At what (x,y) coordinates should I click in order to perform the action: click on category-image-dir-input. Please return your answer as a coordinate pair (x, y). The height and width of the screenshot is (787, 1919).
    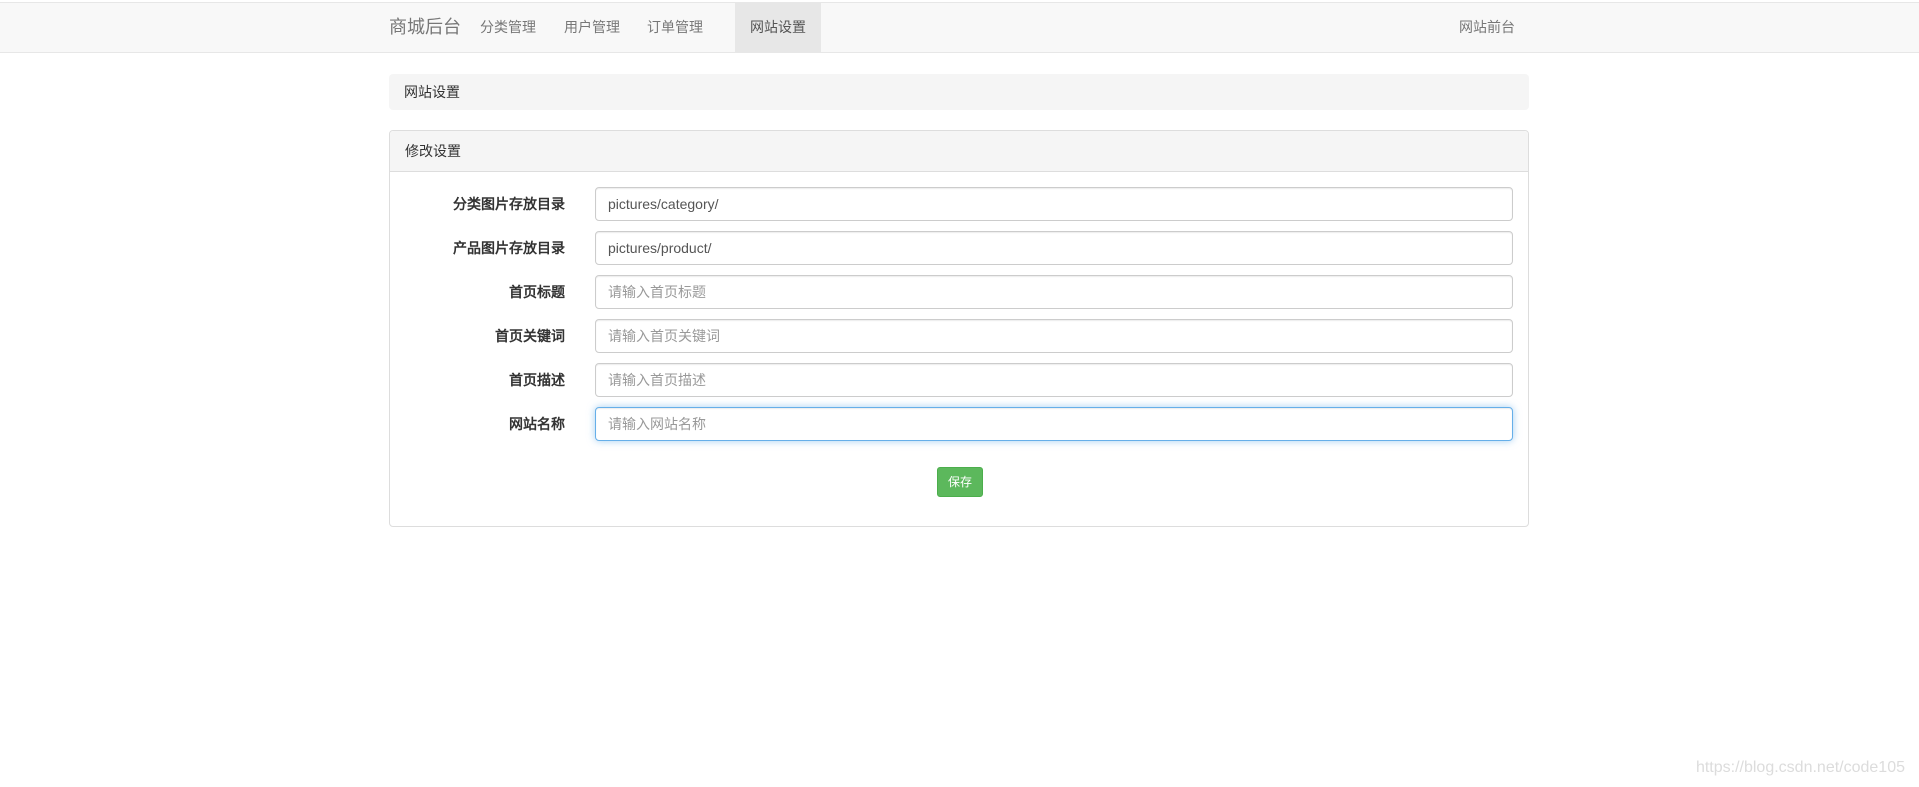
    Looking at the image, I should click on (1054, 204).